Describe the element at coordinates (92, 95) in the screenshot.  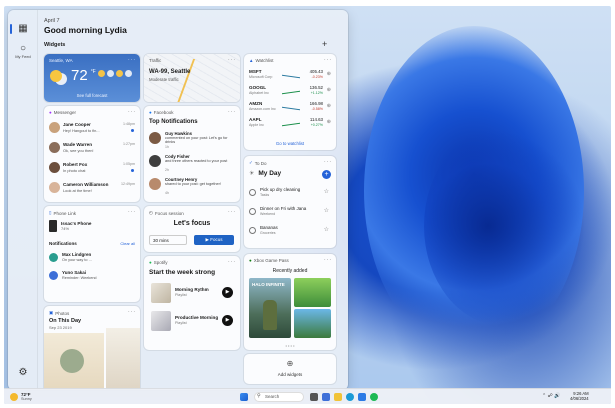
I see `weather-forecast-link: See full forecast` at that location.